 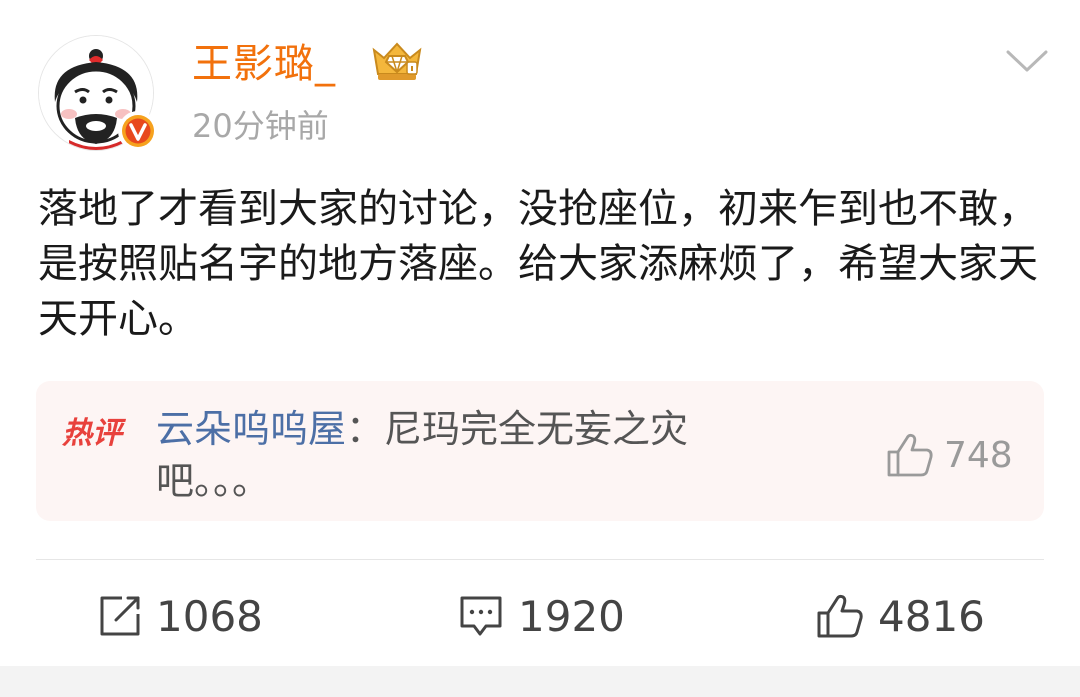 I want to click on vip-crown-icon, so click(x=397, y=62).